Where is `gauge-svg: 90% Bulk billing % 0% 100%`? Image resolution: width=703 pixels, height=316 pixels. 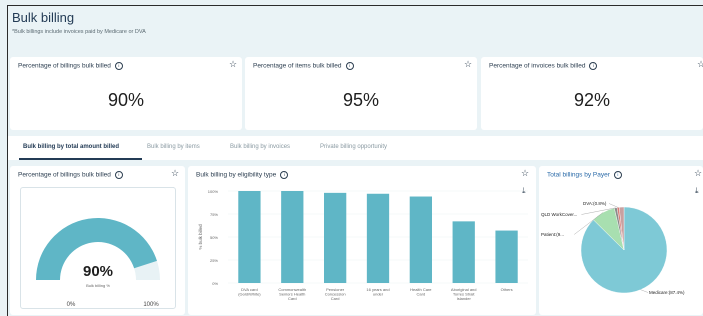
gauge-svg: 90% Bulk billing % 0% 100% is located at coordinates (98, 263).